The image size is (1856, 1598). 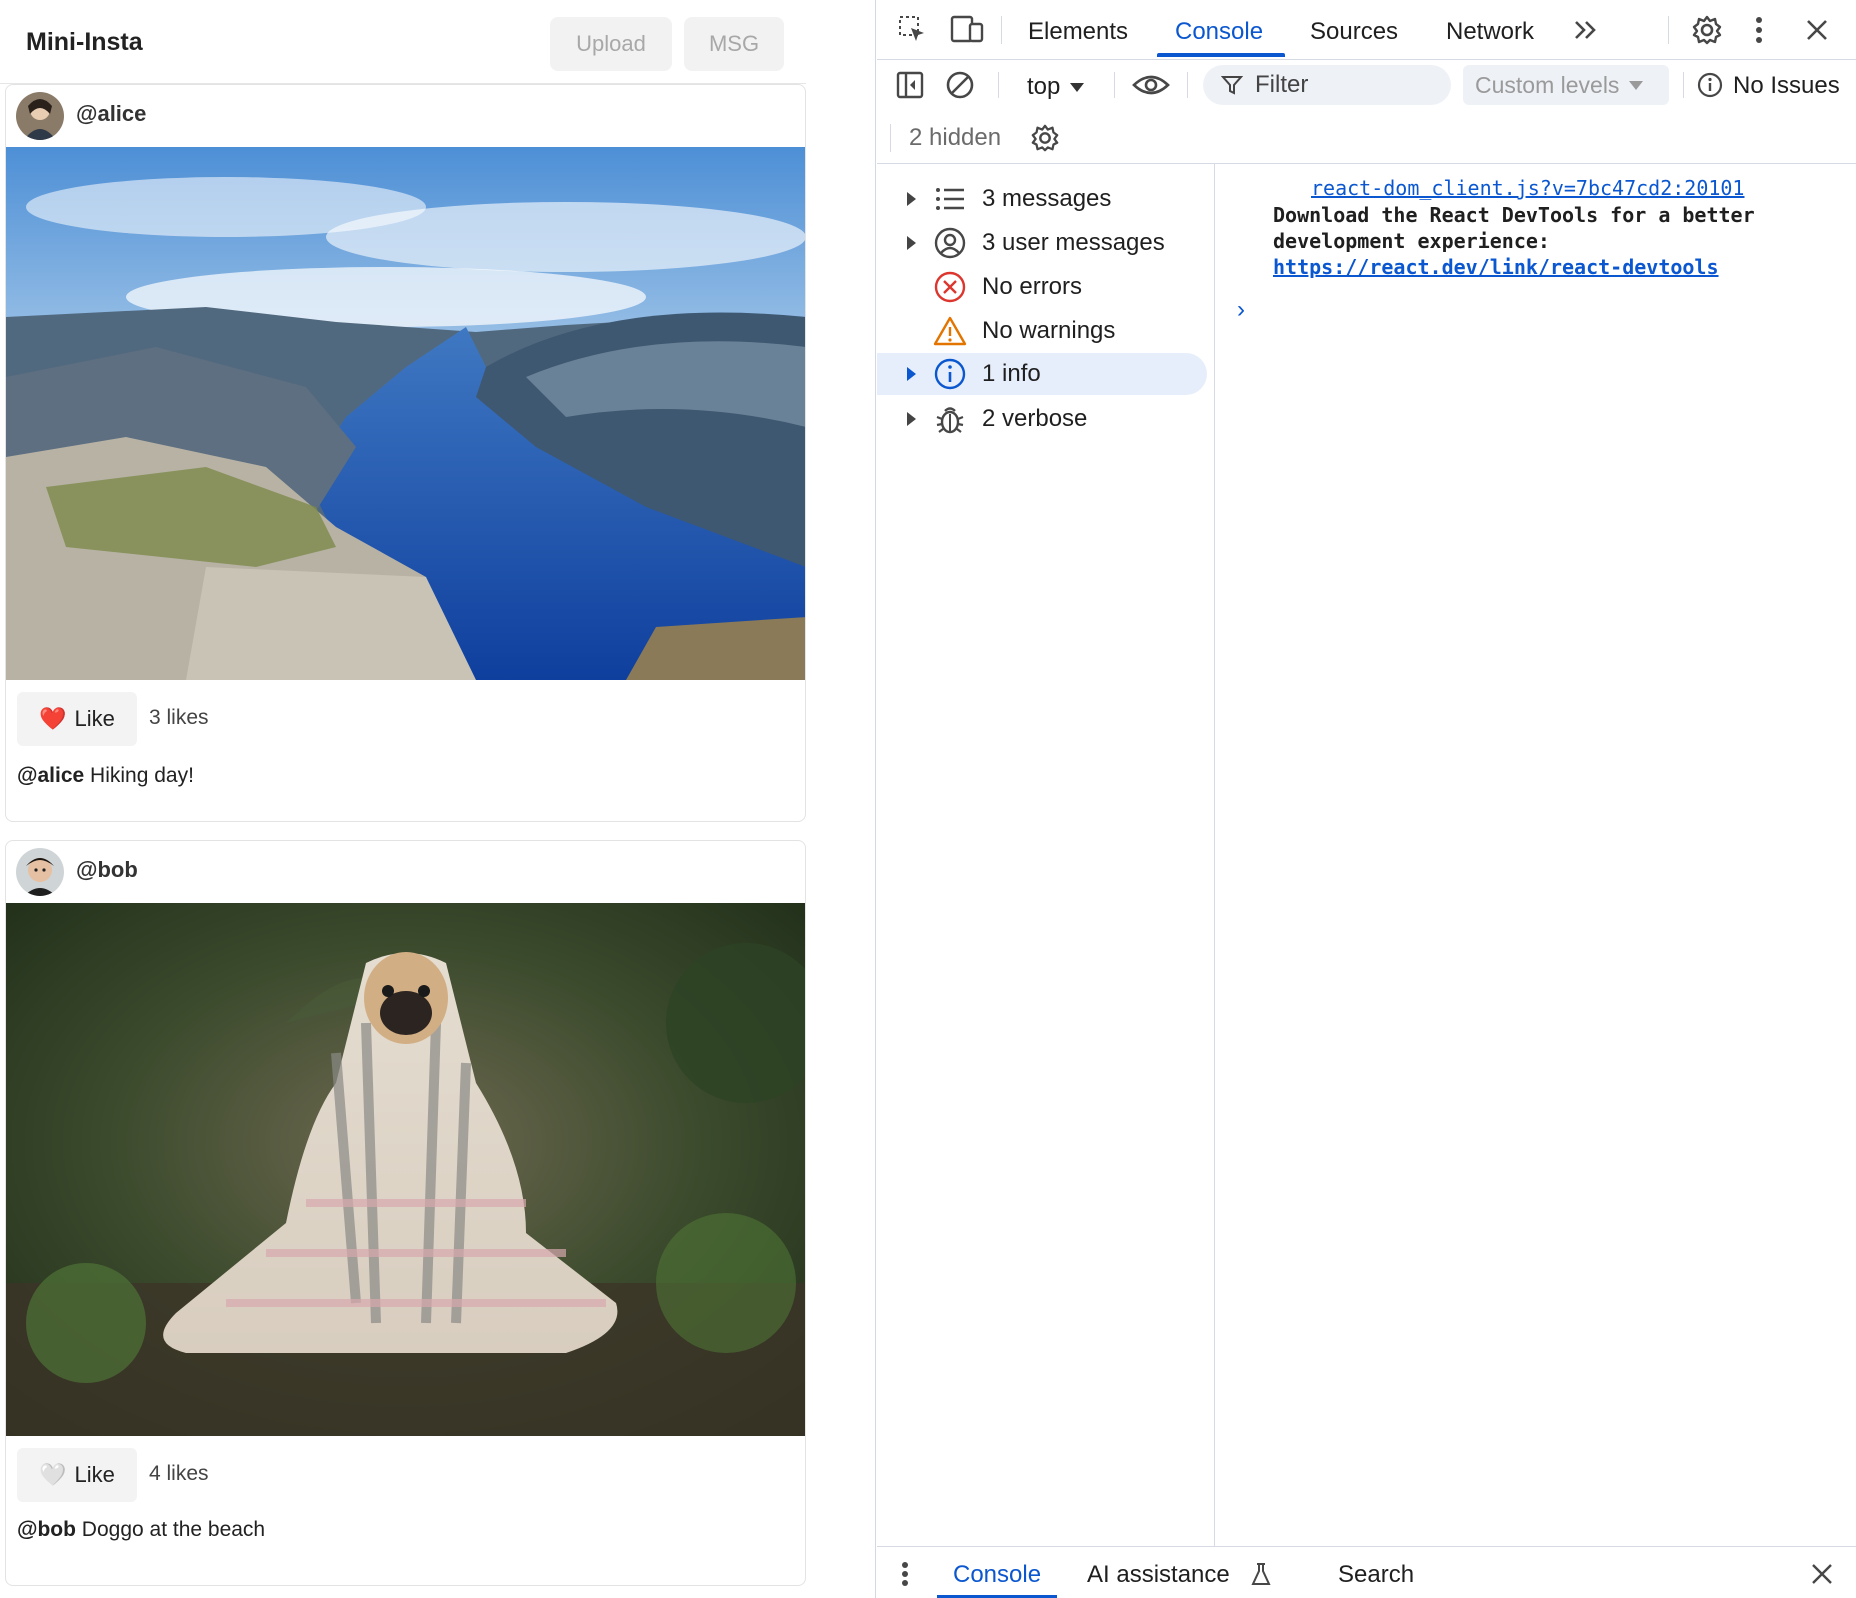 I want to click on sidebar-item-errors: No errors, so click(x=1042, y=287).